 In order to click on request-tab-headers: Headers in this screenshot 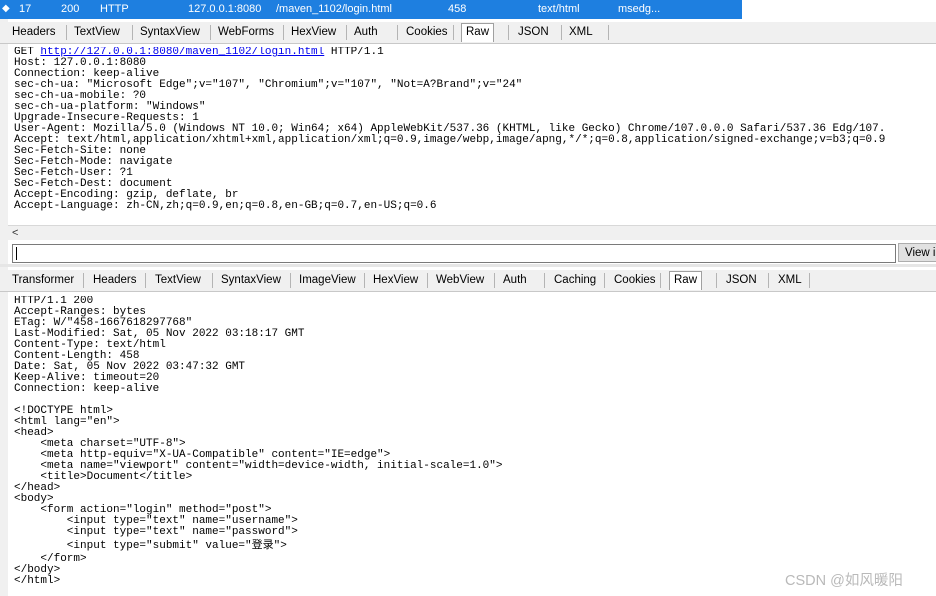, I will do `click(33, 33)`.